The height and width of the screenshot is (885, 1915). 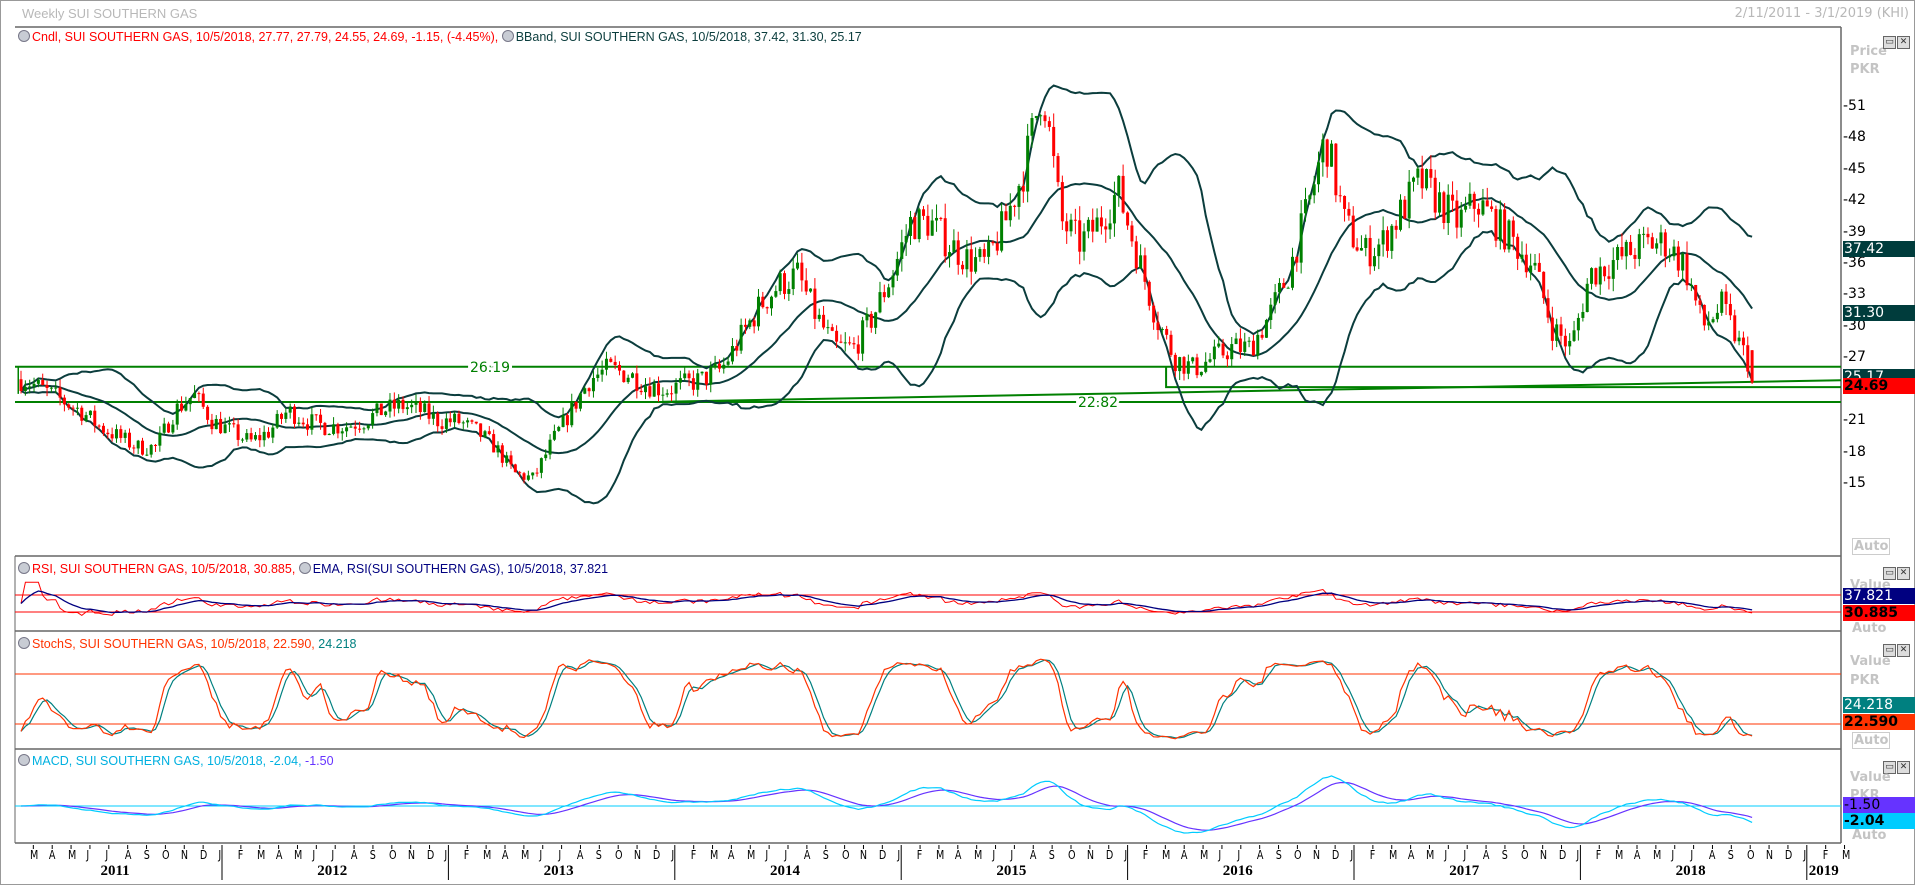 What do you see at coordinates (1879, 596) in the screenshot?
I see `rsi-ema-value-box: 37.821` at bounding box center [1879, 596].